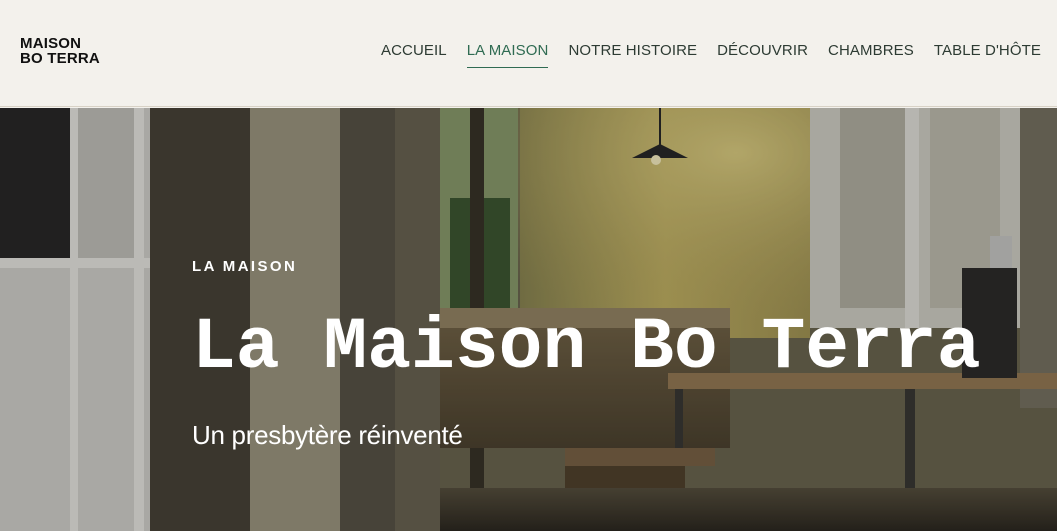 This screenshot has width=1057, height=531. Describe the element at coordinates (51, 43) in the screenshot. I see `logo-line-1: MAISON` at that location.